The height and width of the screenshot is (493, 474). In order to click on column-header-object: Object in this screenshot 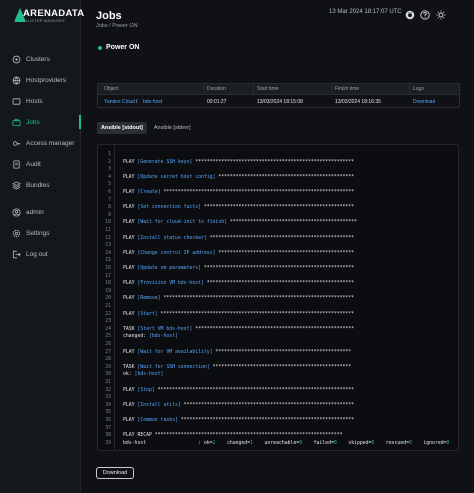, I will do `click(111, 89)`.